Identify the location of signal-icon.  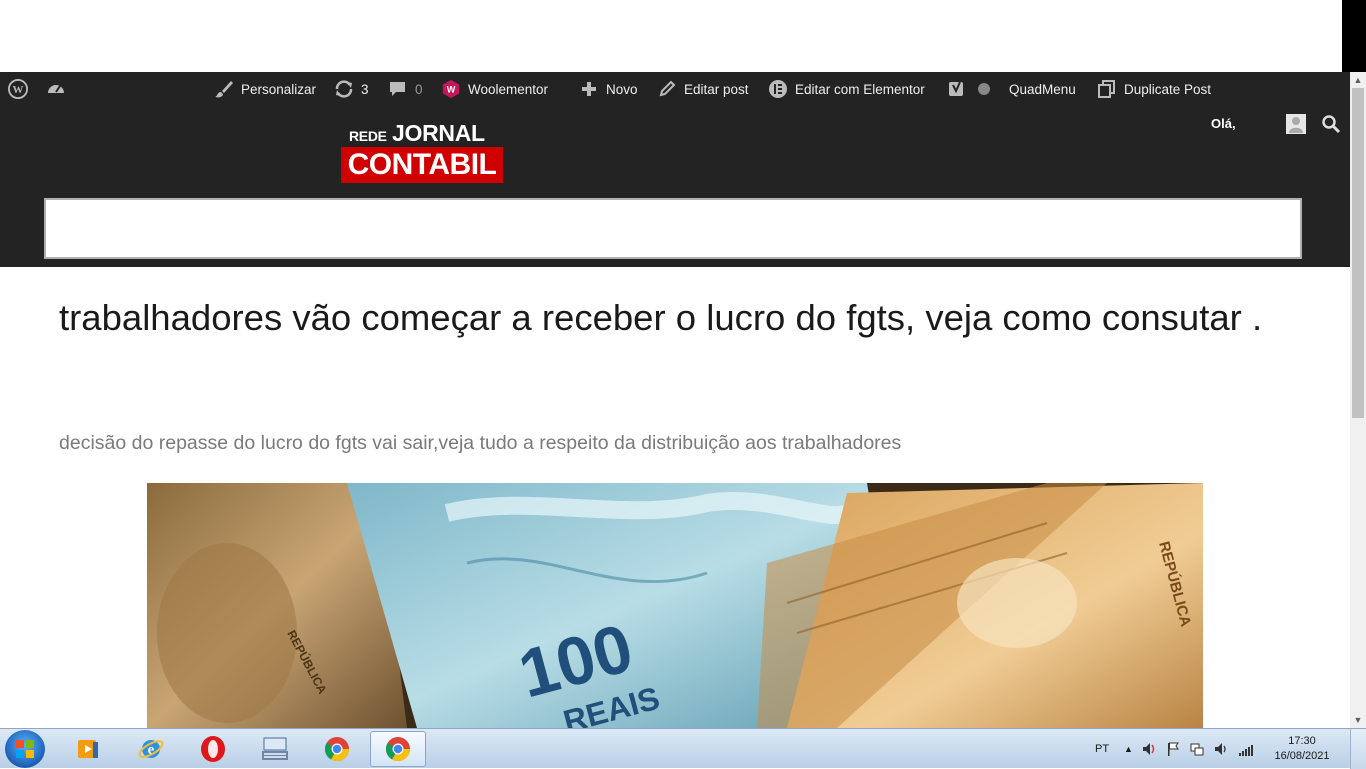
(1246, 749).